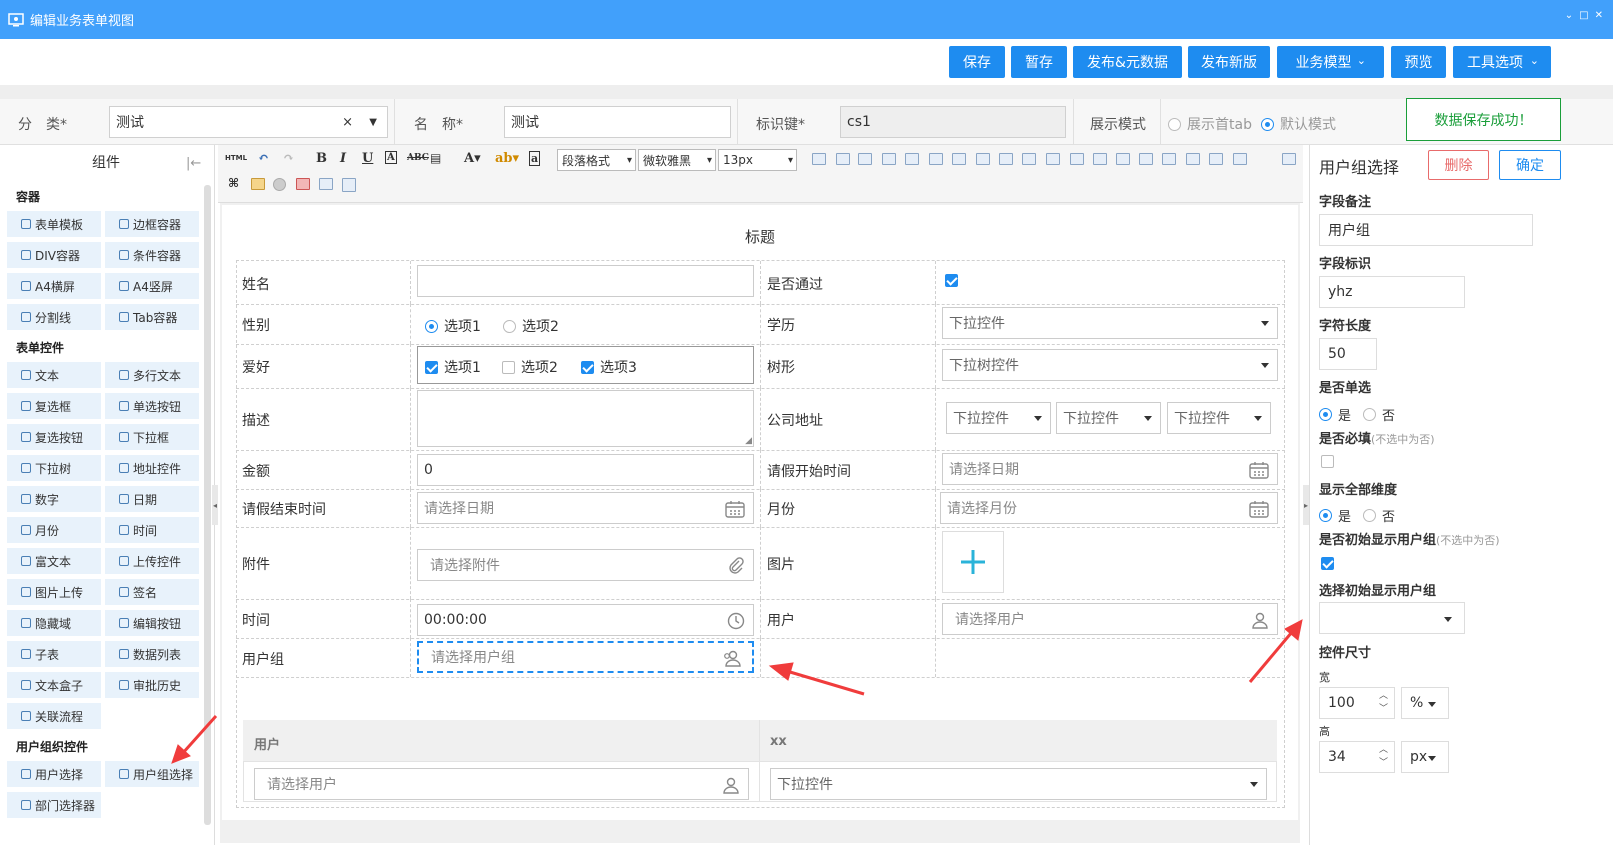  I want to click on text-border-icon: A, so click(391, 157).